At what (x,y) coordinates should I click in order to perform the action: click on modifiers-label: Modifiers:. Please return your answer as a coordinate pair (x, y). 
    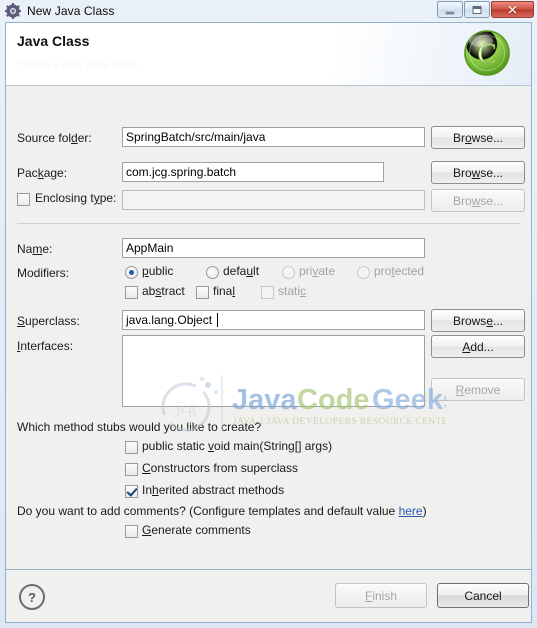
    Looking at the image, I should click on (43, 273).